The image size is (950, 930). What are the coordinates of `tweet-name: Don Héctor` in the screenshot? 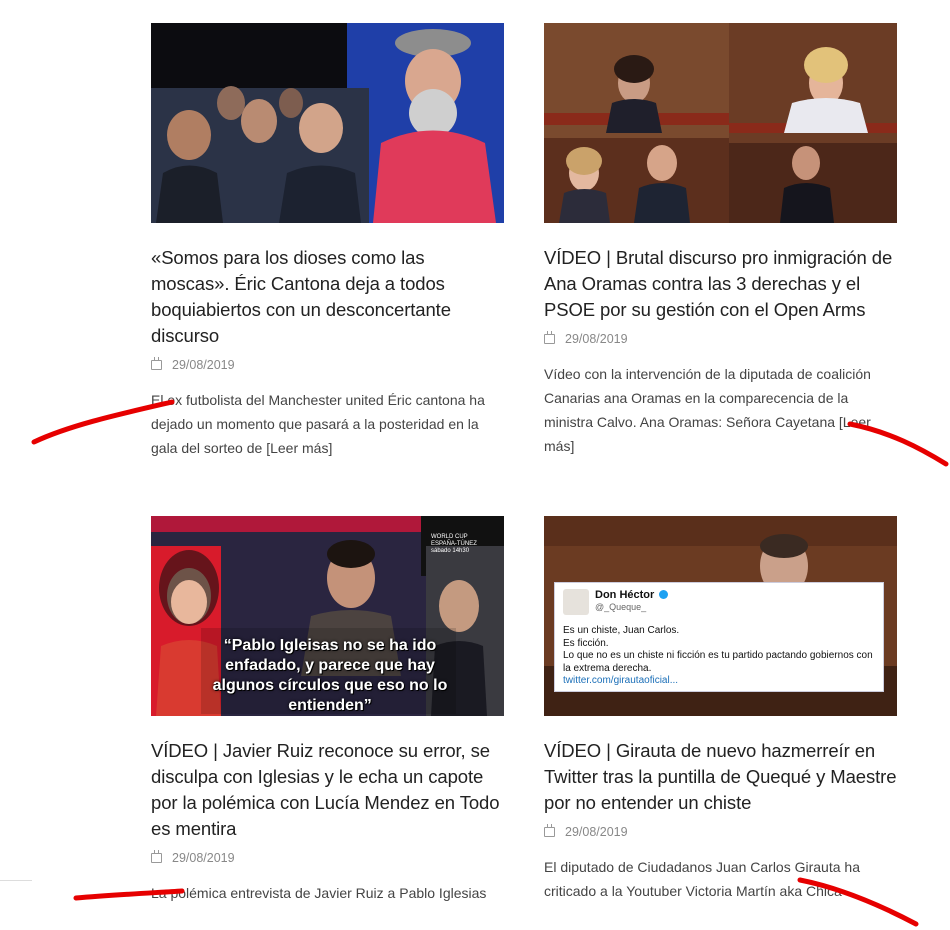 It's located at (625, 595).